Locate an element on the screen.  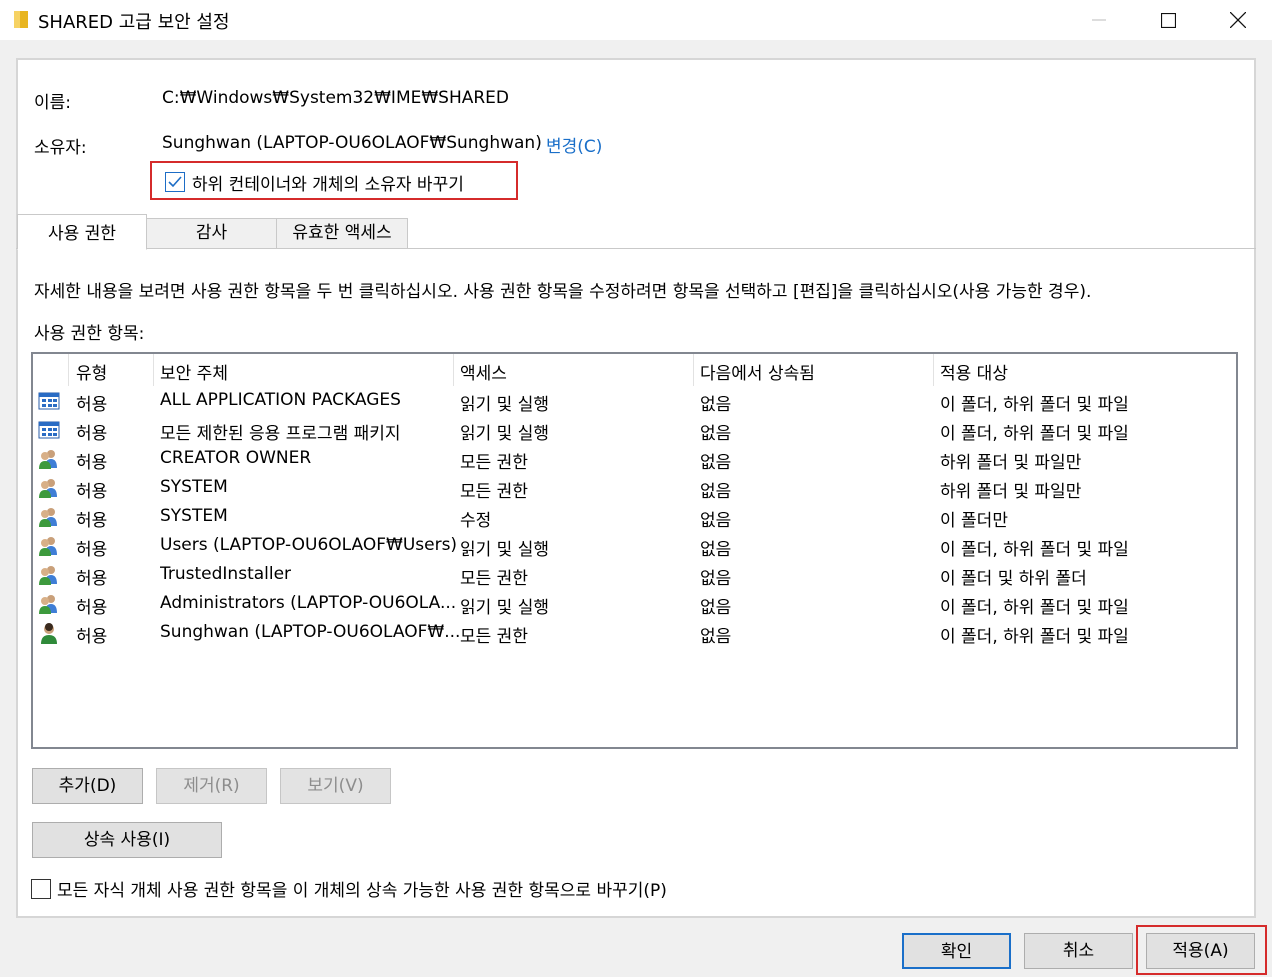
change-owner-link: 변경(C) is located at coordinates (574, 144).